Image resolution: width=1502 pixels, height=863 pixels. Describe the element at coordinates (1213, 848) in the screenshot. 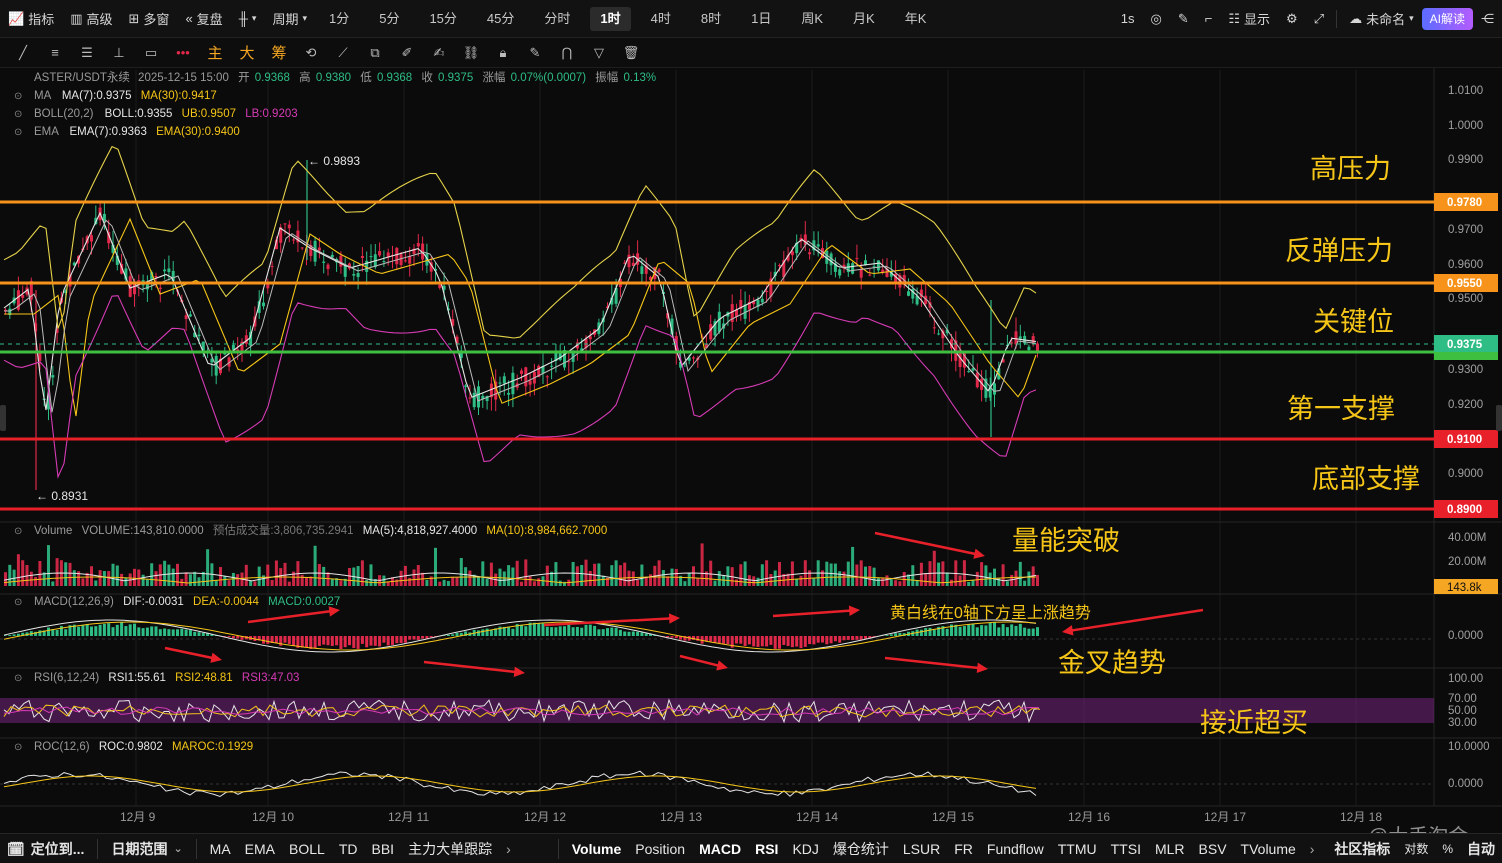

I see `subchart-tab: BSV` at that location.